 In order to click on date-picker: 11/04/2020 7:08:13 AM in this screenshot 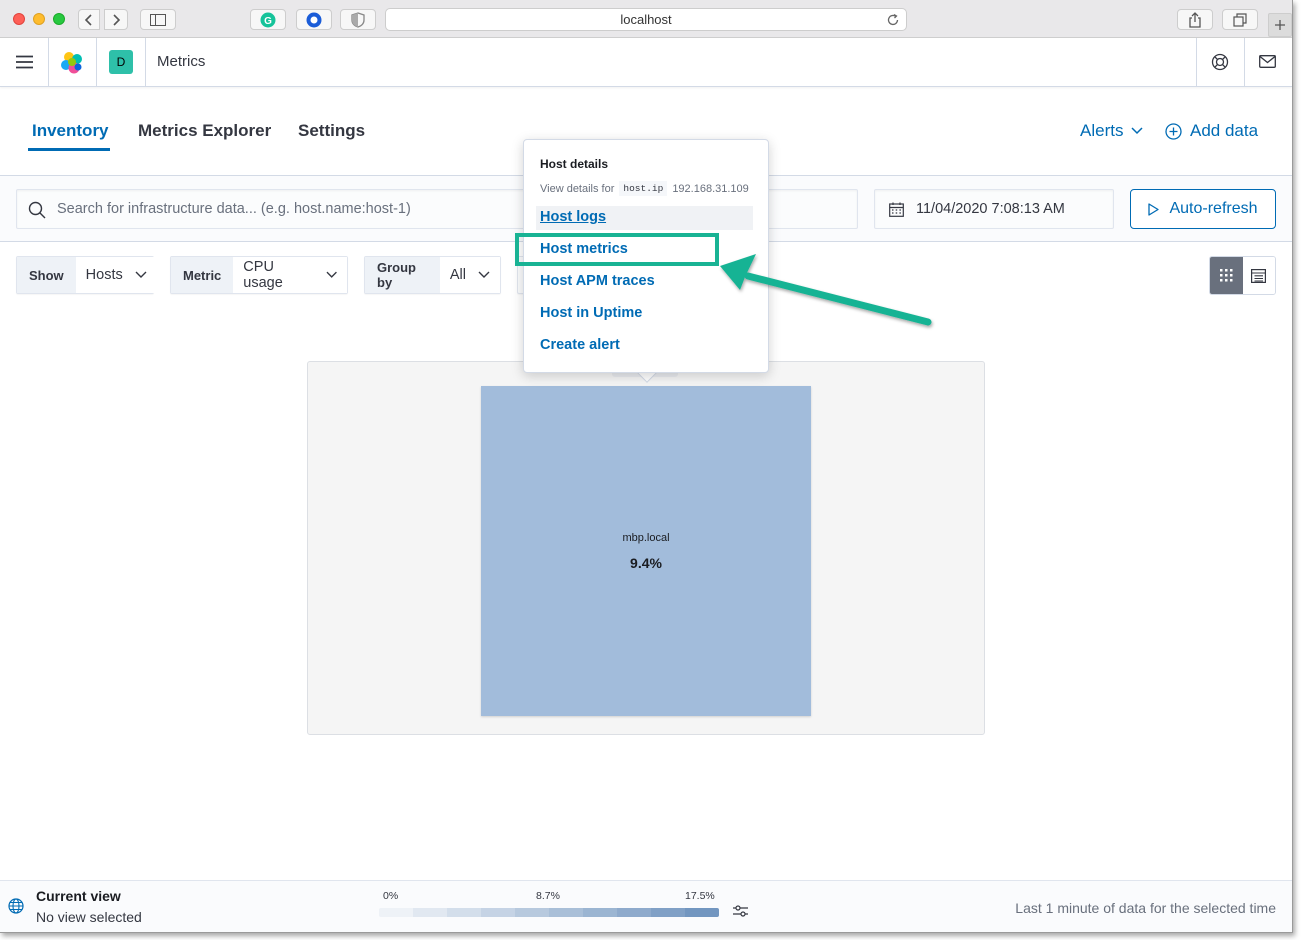, I will do `click(994, 209)`.